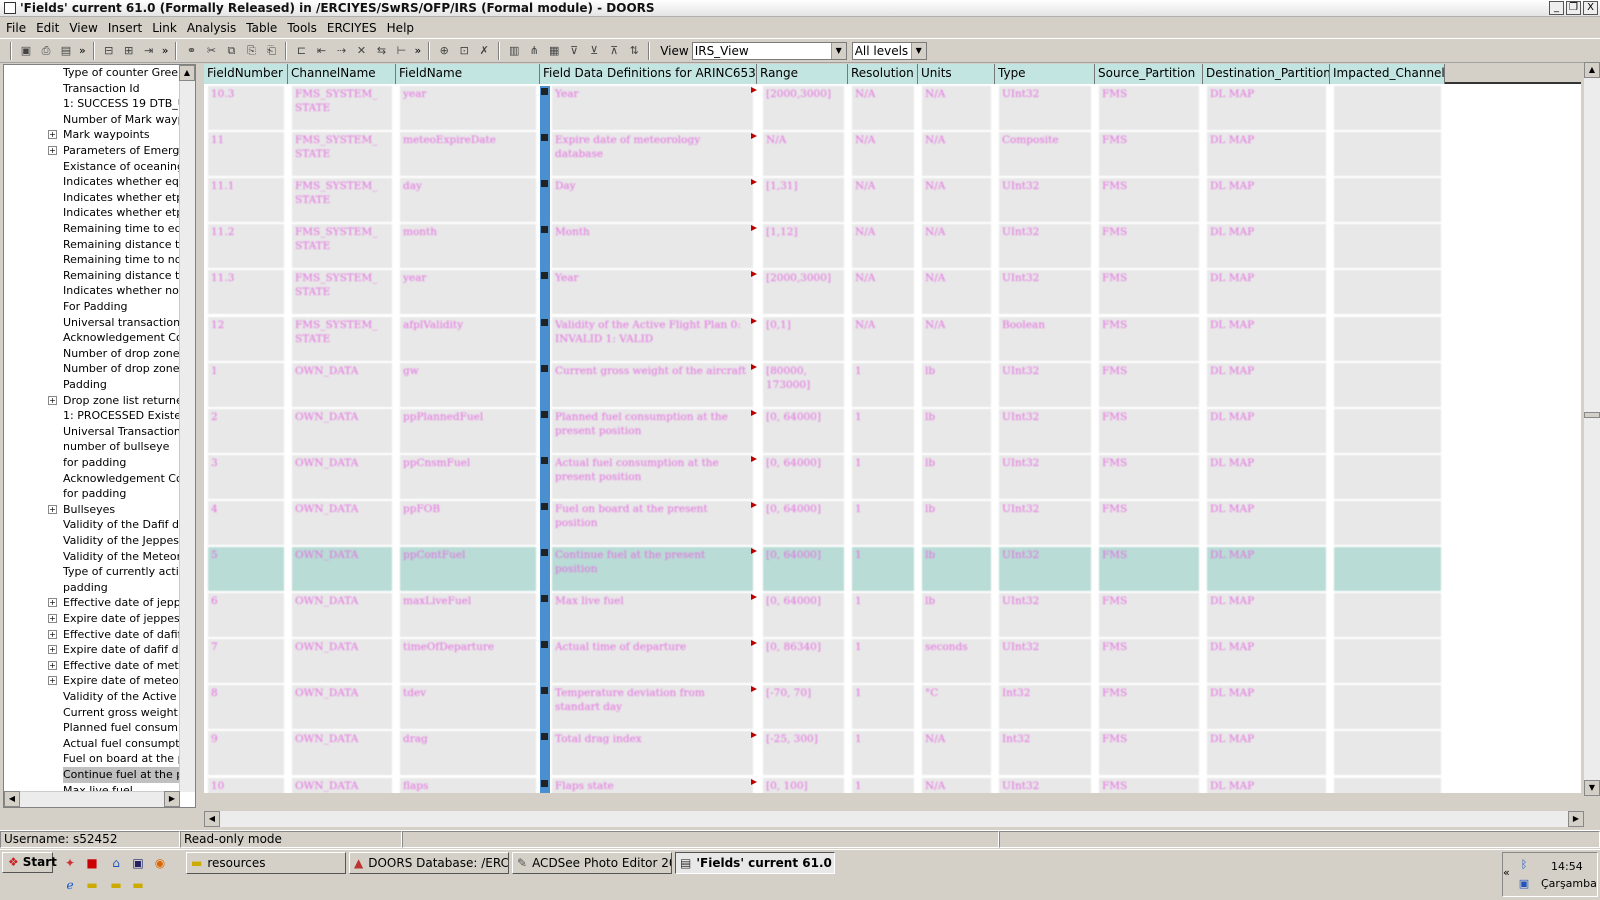 The height and width of the screenshot is (900, 1600). What do you see at coordinates (92, 385) in the screenshot?
I see `tree-item: Padding` at bounding box center [92, 385].